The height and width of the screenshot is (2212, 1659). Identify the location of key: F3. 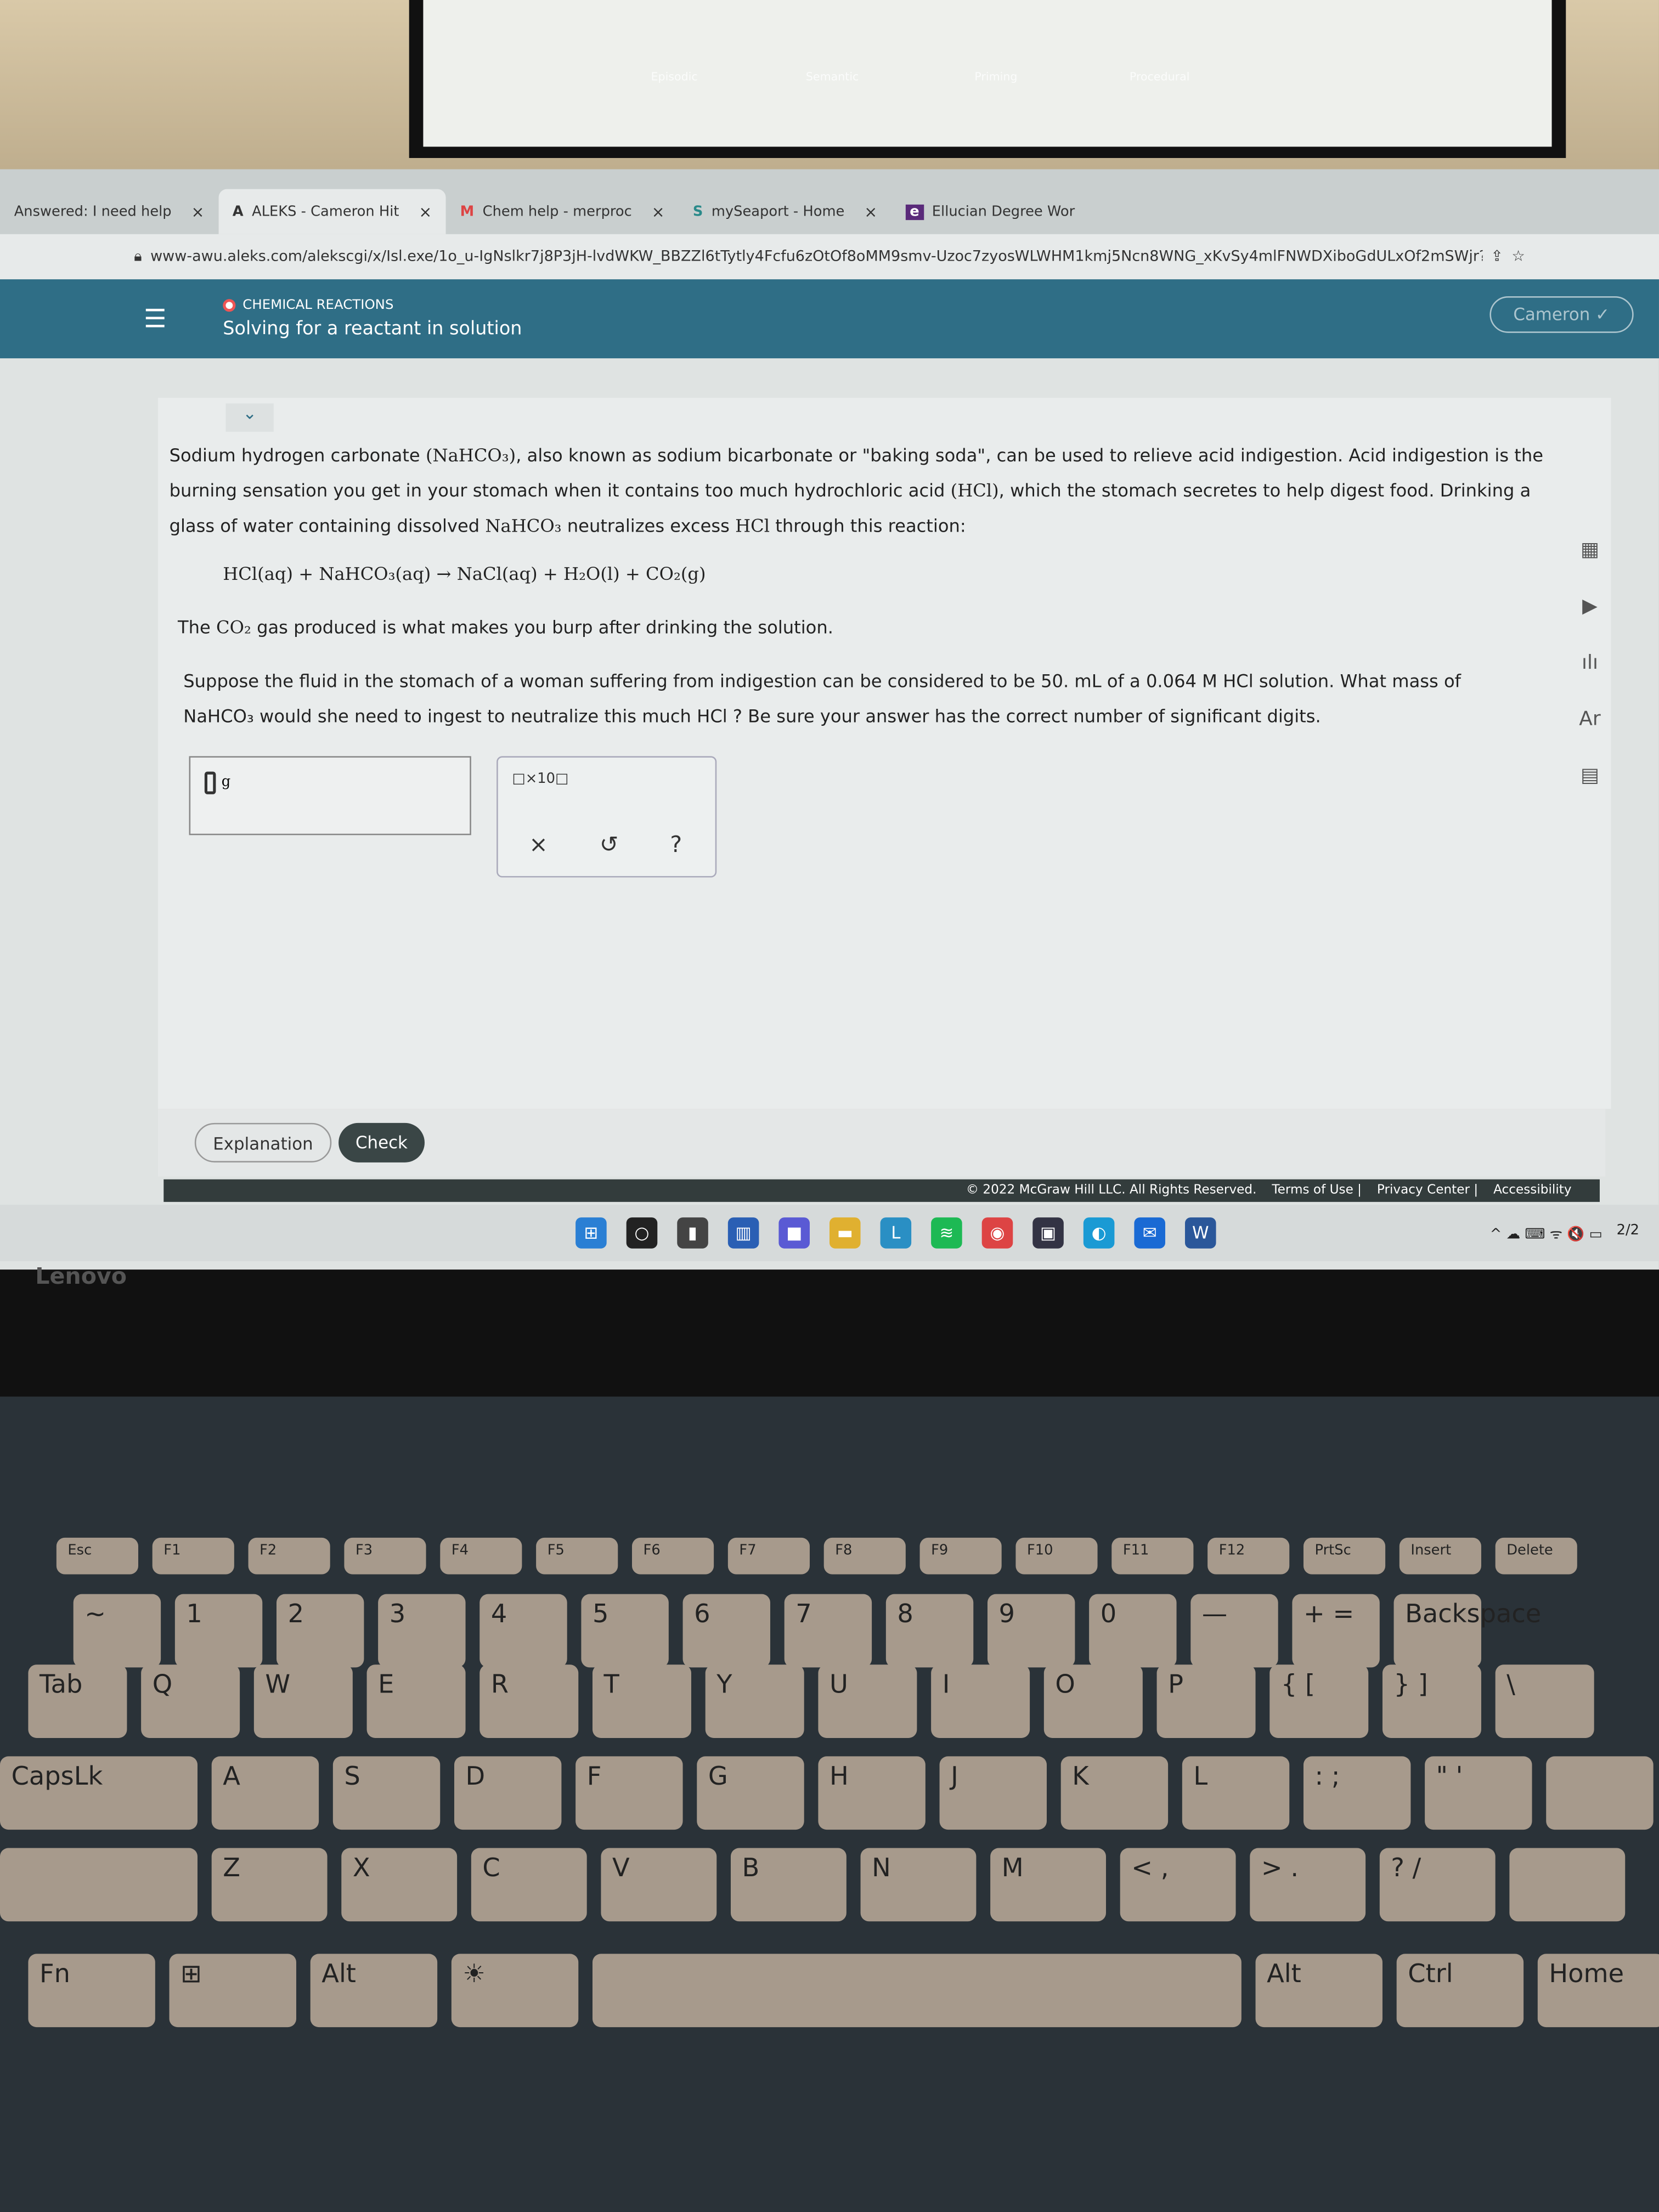
(385, 1556).